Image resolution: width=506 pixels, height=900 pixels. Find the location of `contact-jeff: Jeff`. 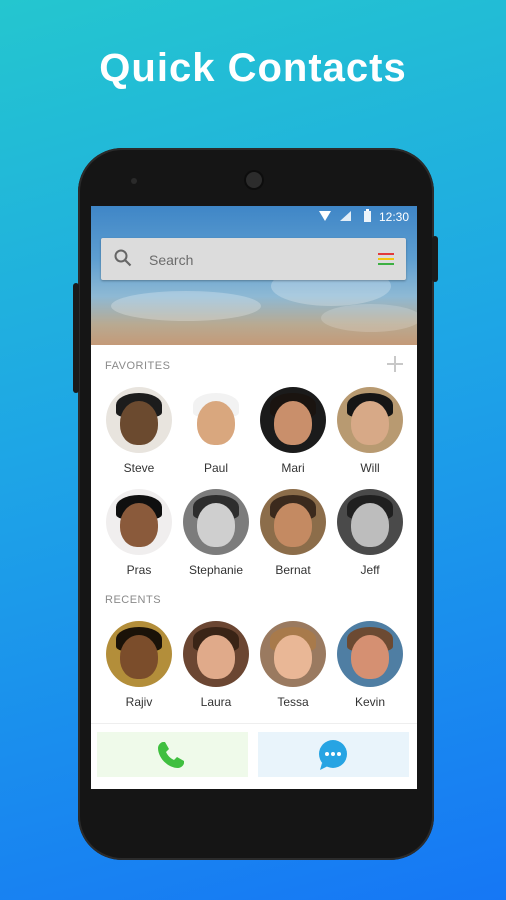

contact-jeff: Jeff is located at coordinates (370, 533).